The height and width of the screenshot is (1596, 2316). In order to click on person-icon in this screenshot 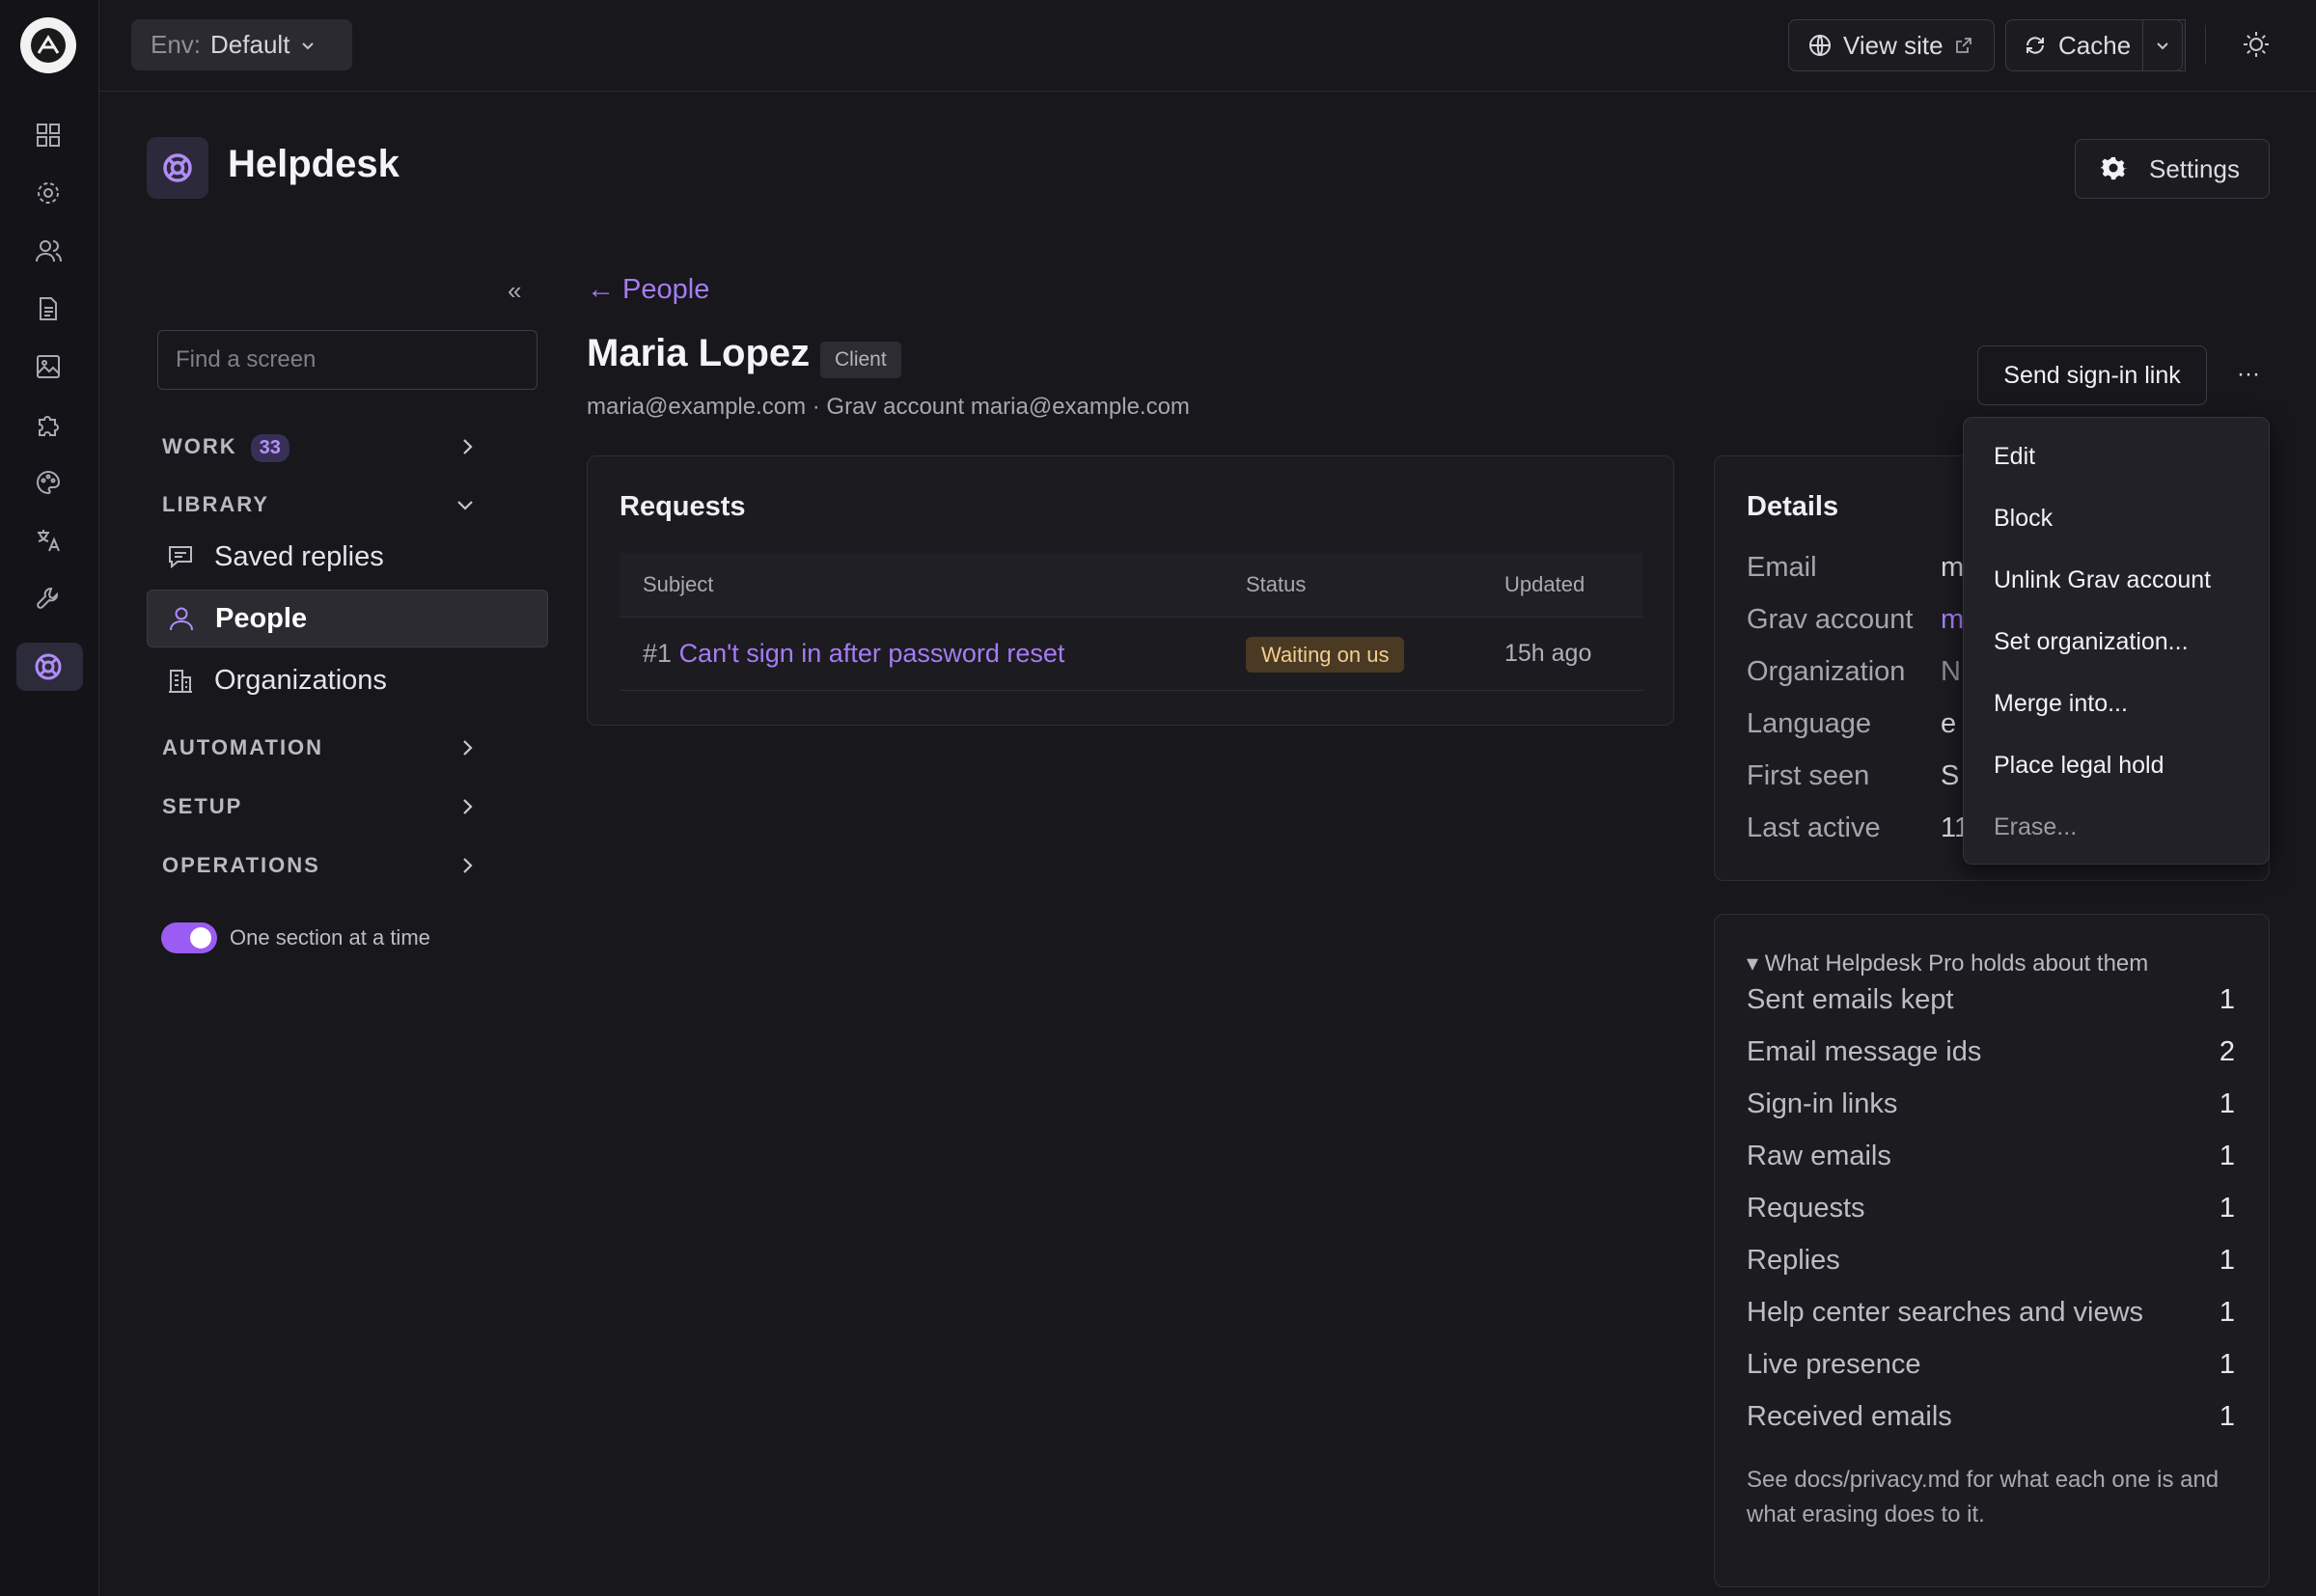, I will do `click(181, 619)`.